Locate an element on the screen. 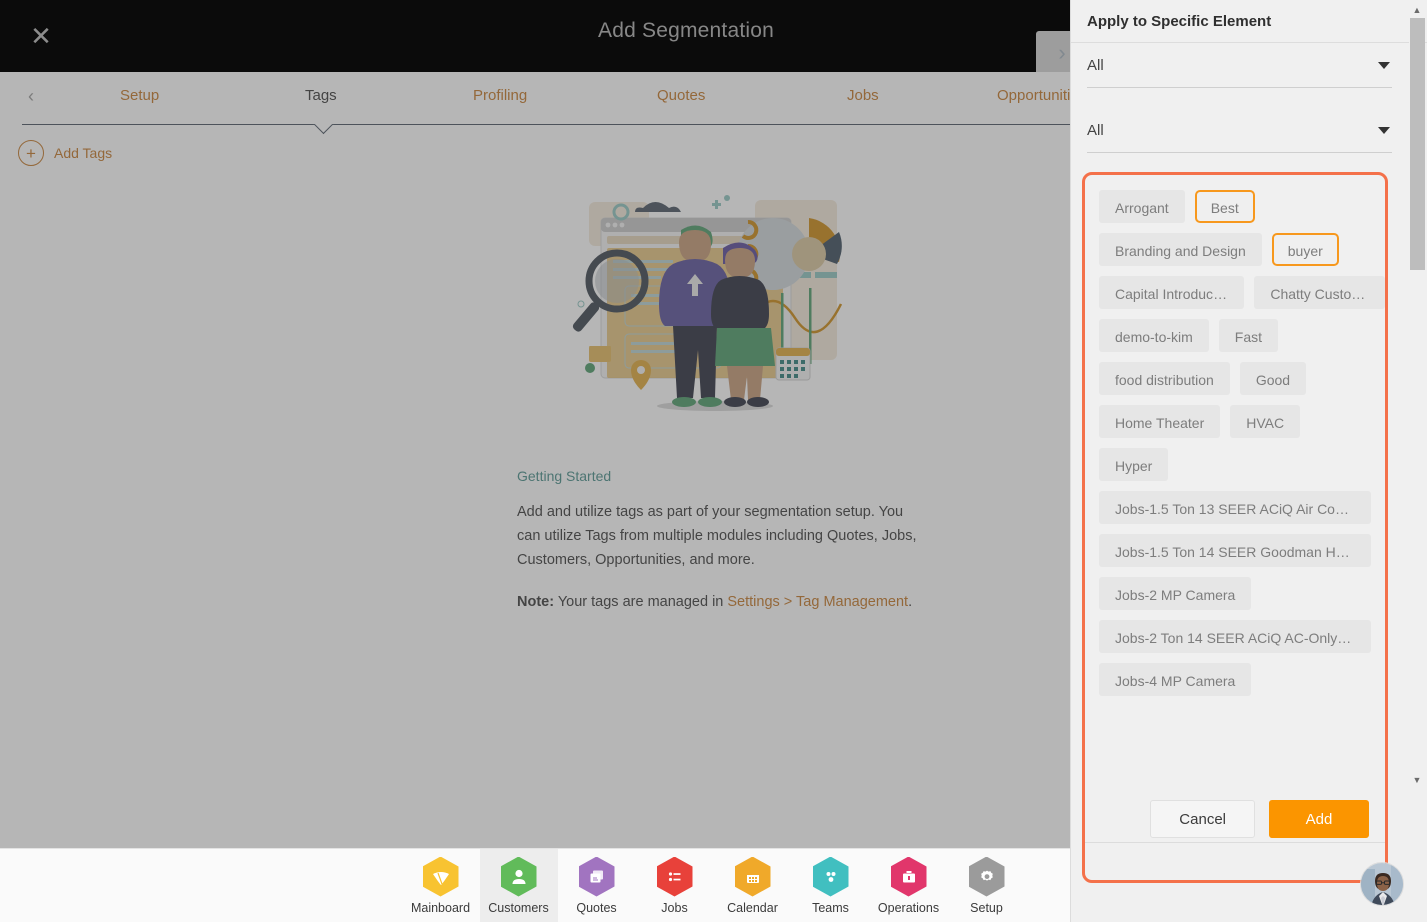  tag-row: Arrogant Best is located at coordinates (1242, 206).